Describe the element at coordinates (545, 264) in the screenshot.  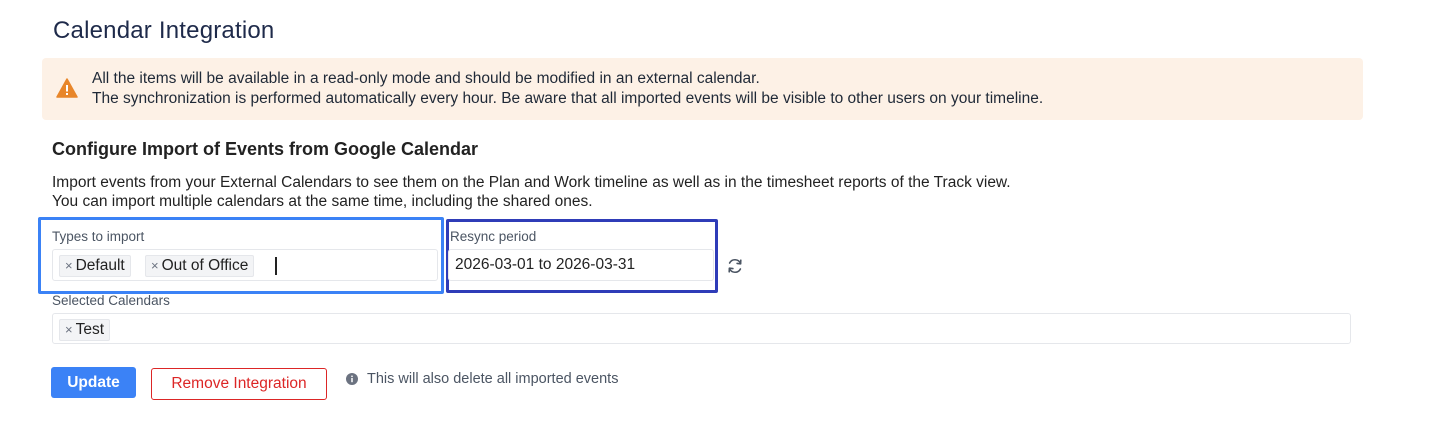
I see `resync-period-value: 2026-03-01 to 2026-03-31` at that location.